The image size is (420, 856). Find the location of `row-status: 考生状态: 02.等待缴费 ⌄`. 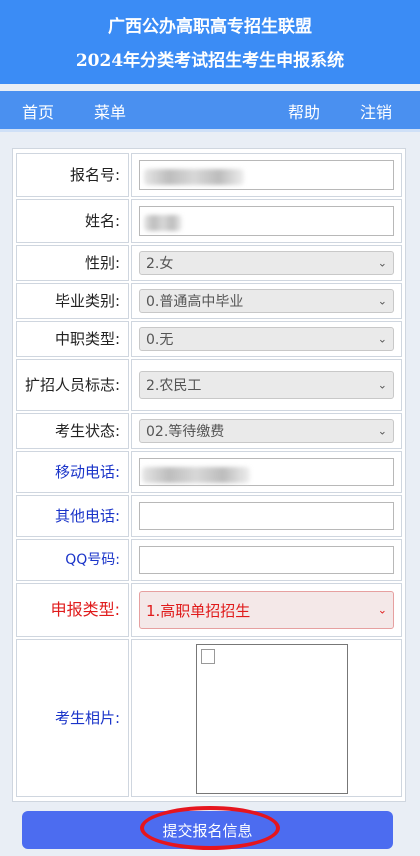

row-status: 考生状态: 02.等待缴费 ⌄ is located at coordinates (209, 431).